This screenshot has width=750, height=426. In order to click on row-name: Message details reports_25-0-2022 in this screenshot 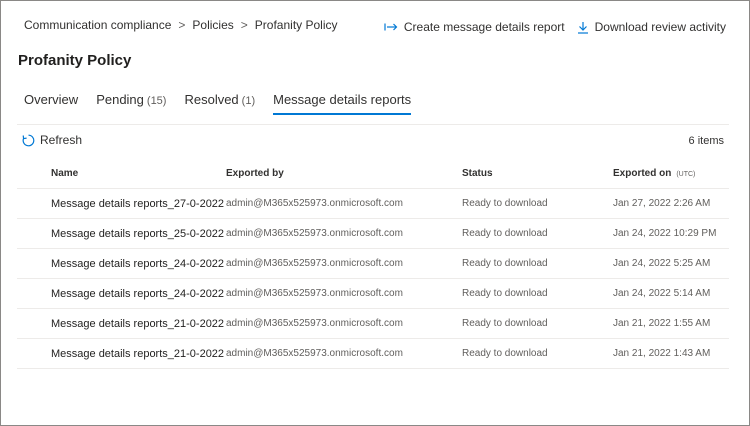, I will do `click(138, 233)`.